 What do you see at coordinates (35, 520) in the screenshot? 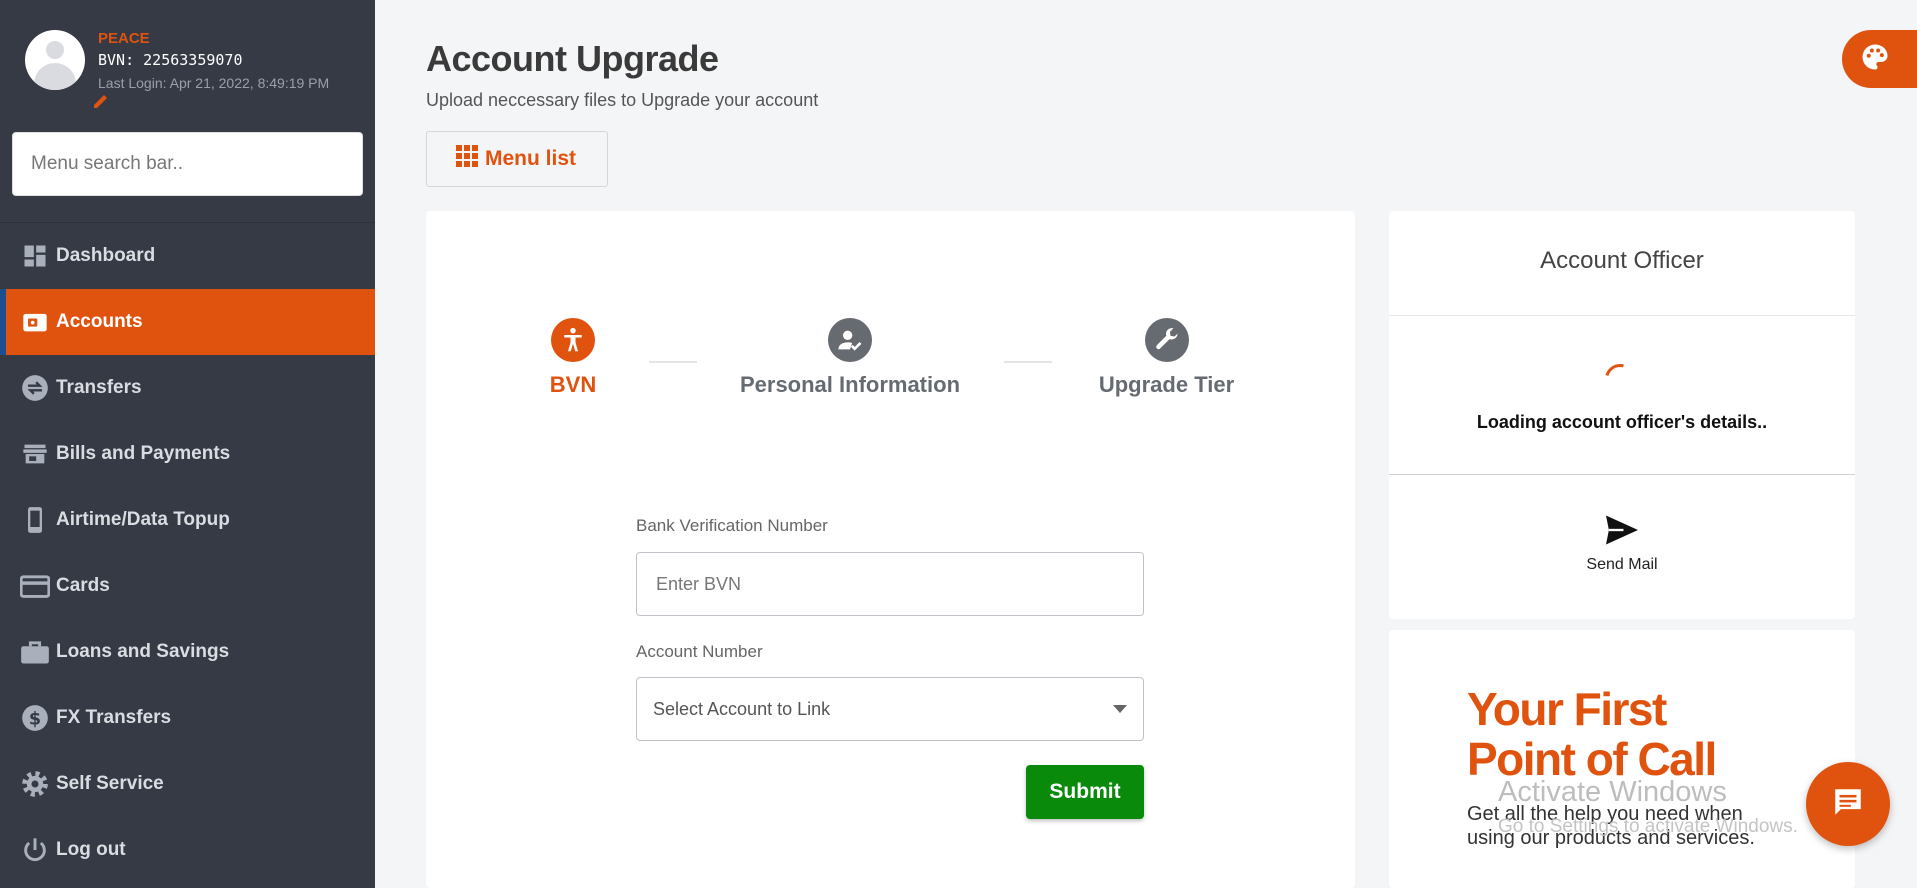
I see `phone-icon` at bounding box center [35, 520].